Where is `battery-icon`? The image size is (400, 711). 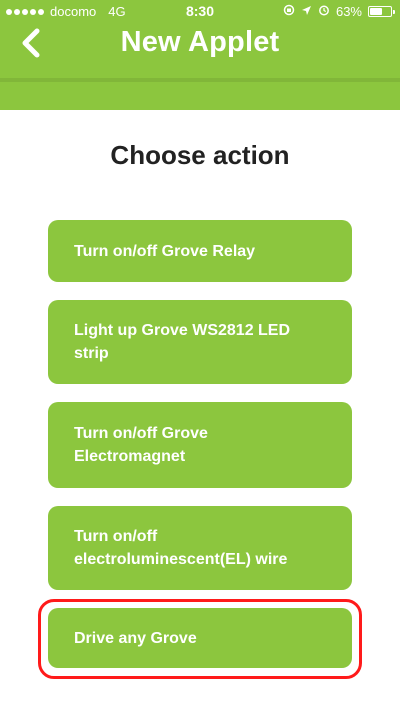
battery-icon is located at coordinates (381, 11).